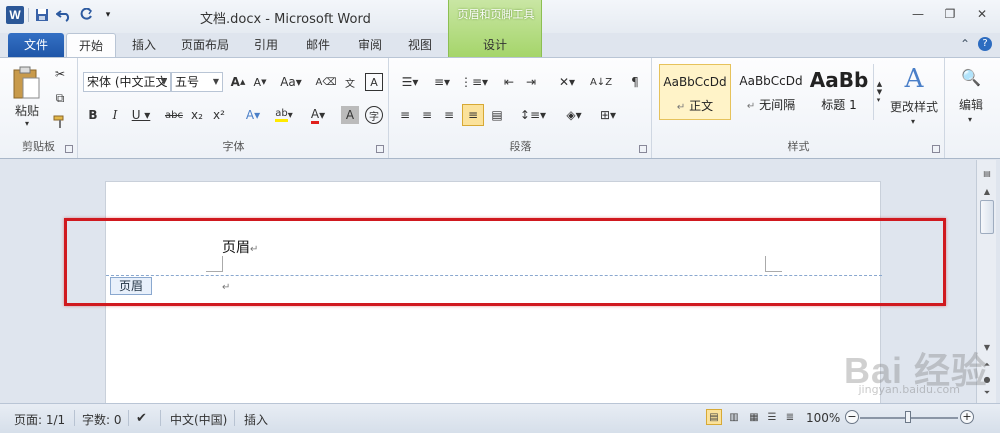 This screenshot has width=1000, height=433. What do you see at coordinates (69, 149) in the screenshot?
I see `clipboard-launcher-icon` at bounding box center [69, 149].